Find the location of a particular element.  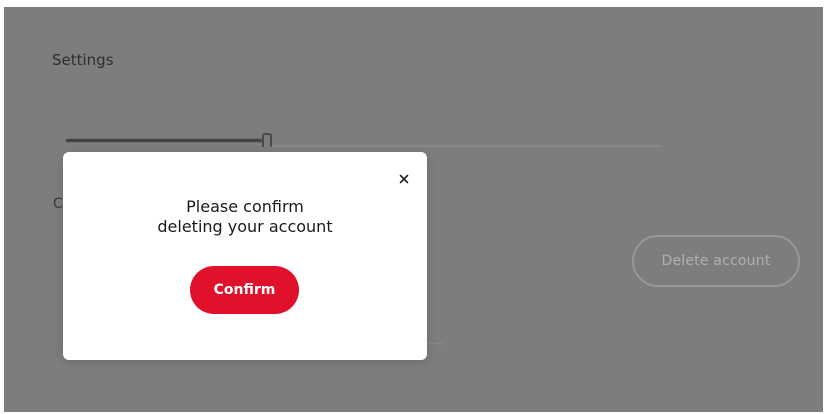

redacted-field-marker is located at coordinates (267, 140).